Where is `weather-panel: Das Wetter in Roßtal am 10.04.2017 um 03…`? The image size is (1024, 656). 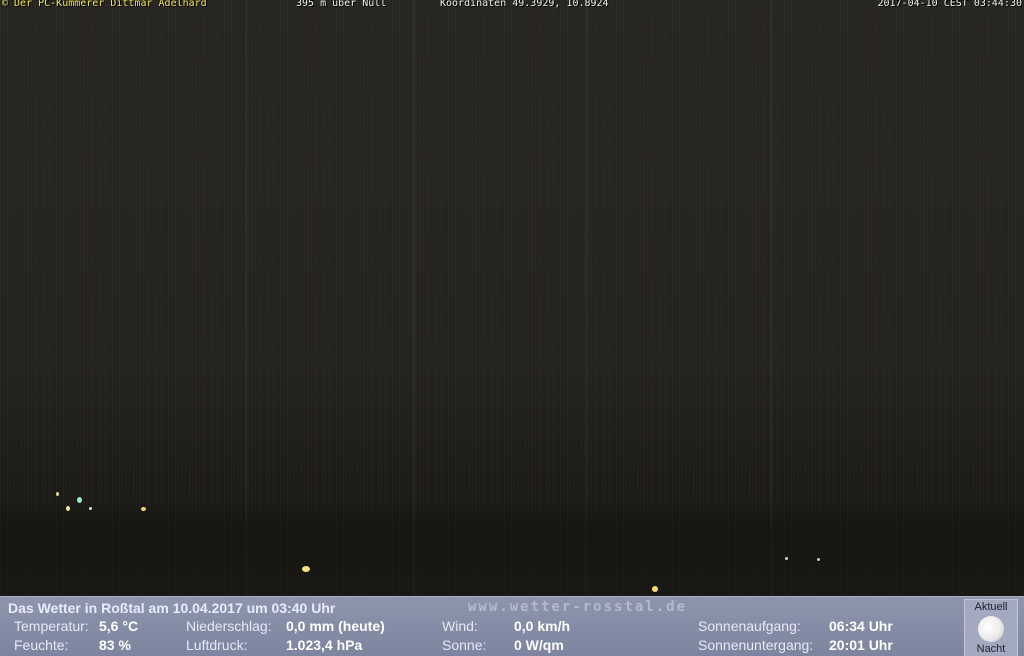
weather-panel: Das Wetter in Roßtal am 10.04.2017 um 03… is located at coordinates (512, 626).